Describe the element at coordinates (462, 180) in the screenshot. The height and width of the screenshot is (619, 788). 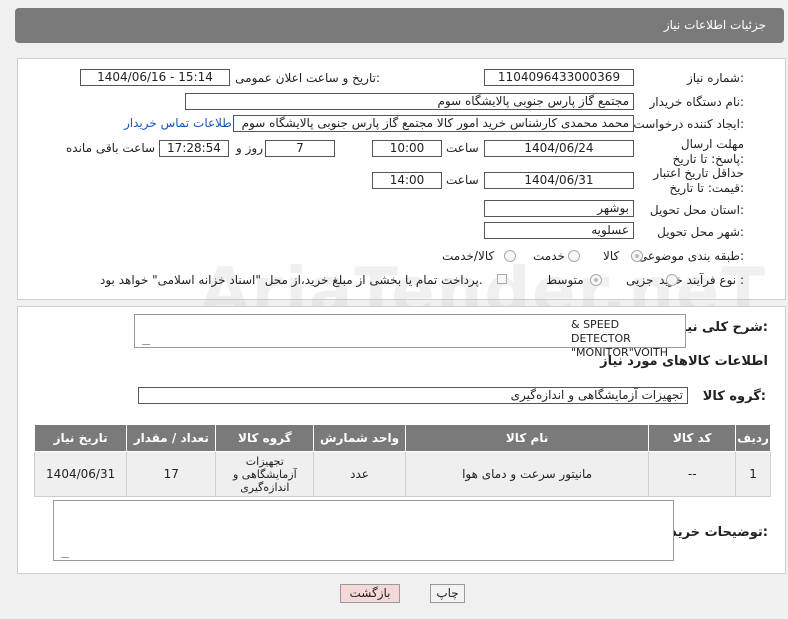
I see `price-validity-time-word: ساعت` at that location.